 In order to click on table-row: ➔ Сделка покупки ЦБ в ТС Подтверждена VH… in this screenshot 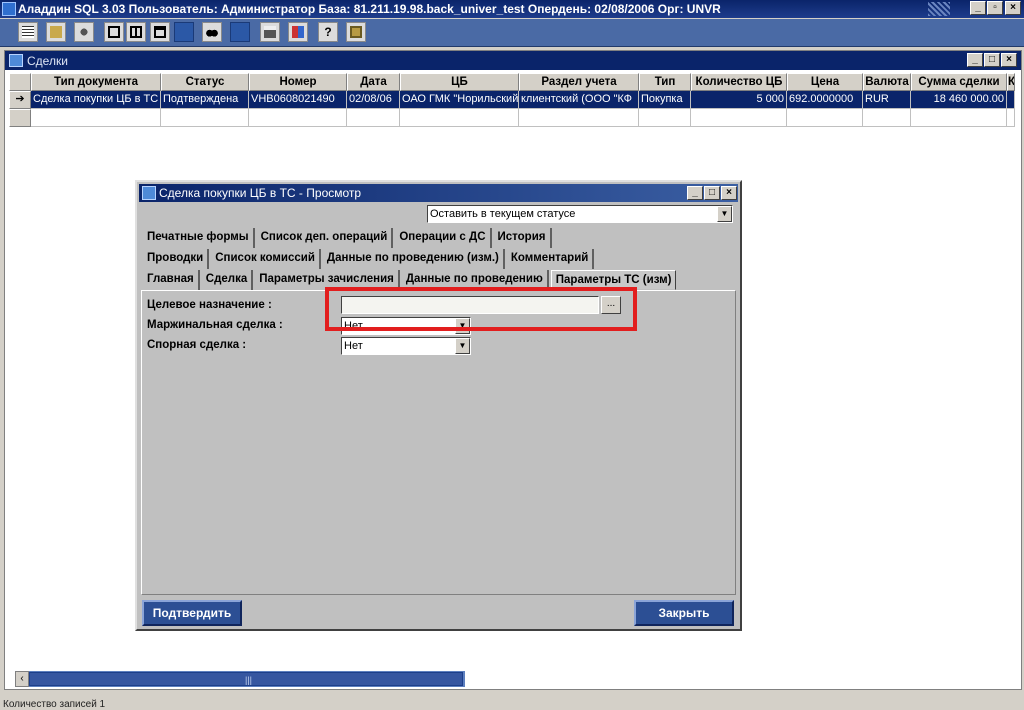, I will do `click(512, 100)`.